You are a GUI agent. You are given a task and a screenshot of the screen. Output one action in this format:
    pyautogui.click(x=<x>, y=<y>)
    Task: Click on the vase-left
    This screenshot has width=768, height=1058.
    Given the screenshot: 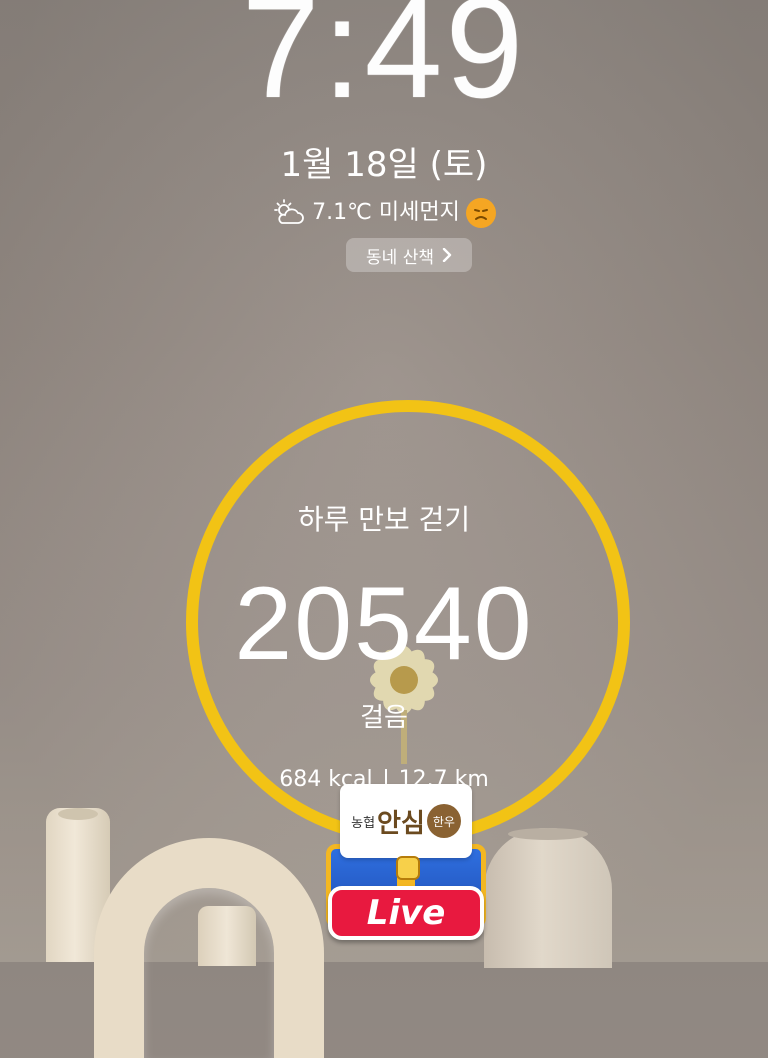 What is the action you would take?
    pyautogui.click(x=78, y=885)
    